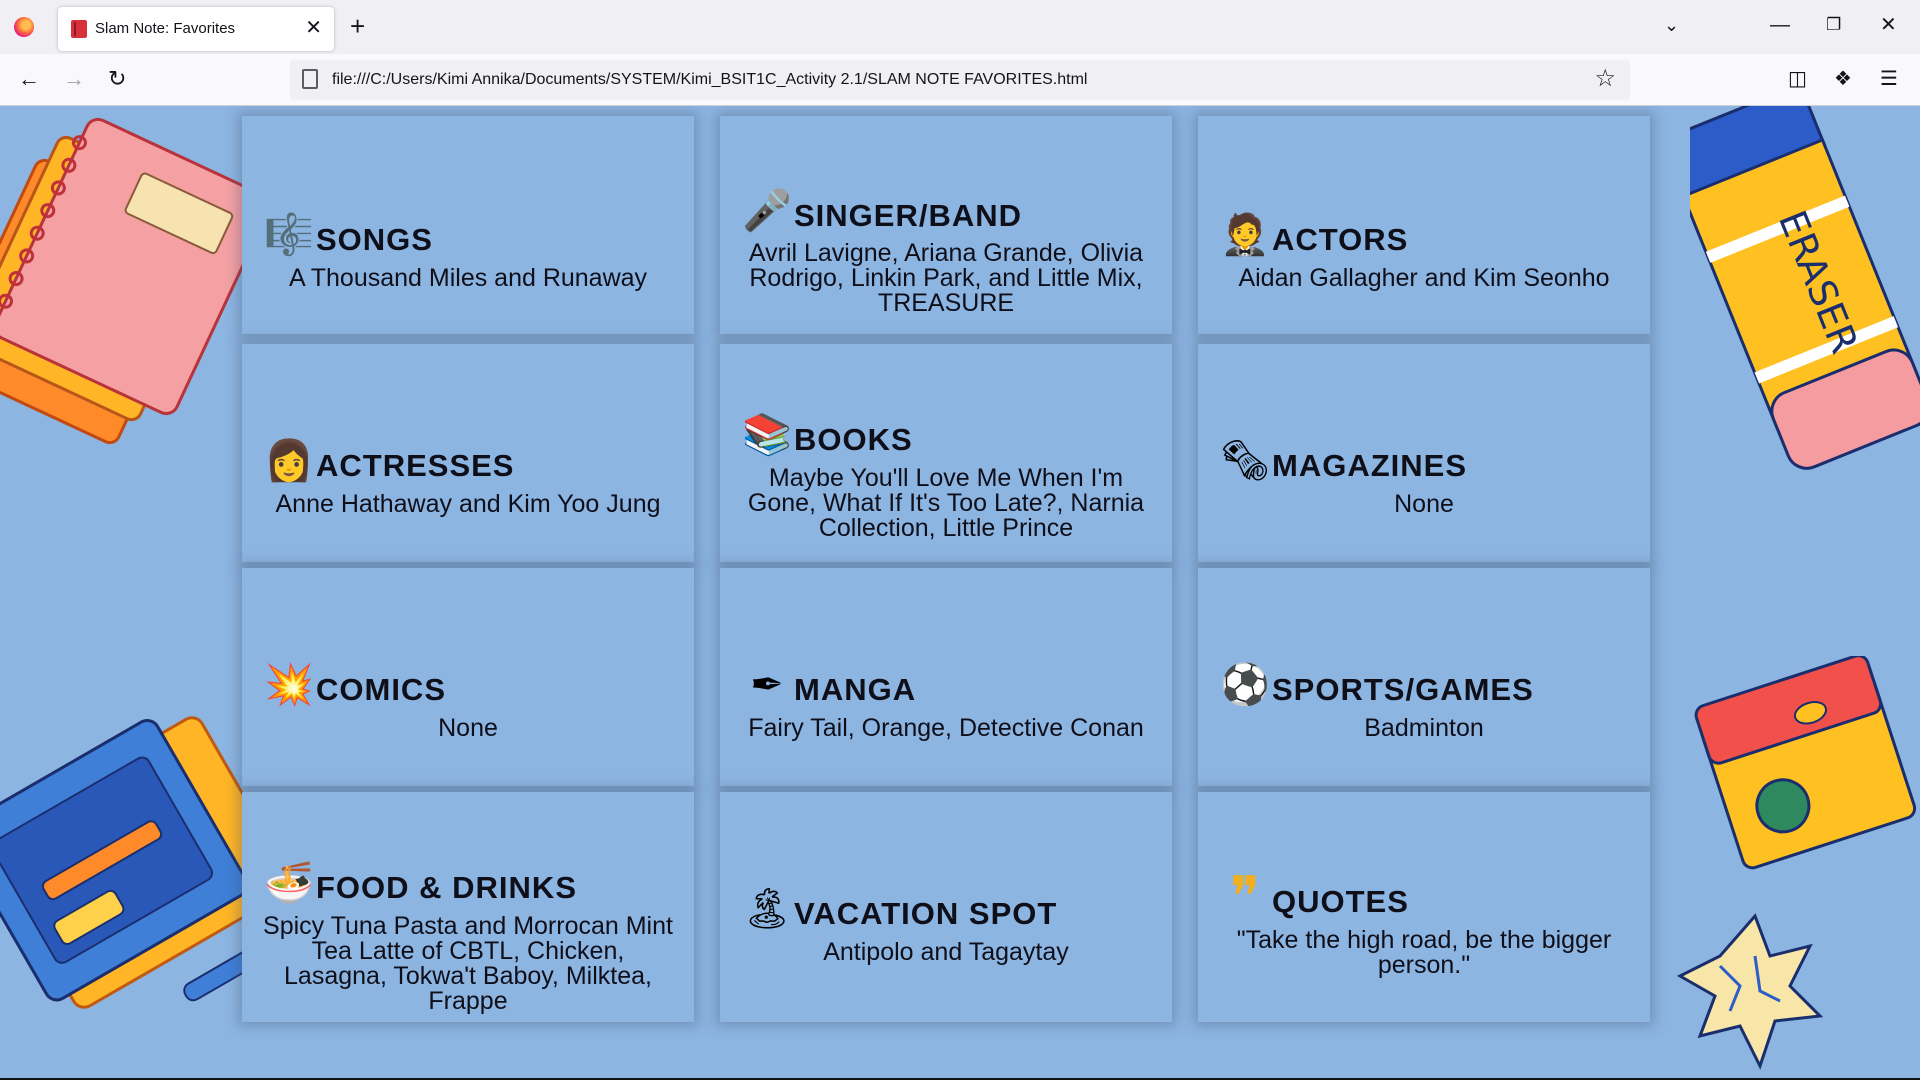  I want to click on favorite-card-songs: 🎼 SONGS A Thousand Miles and Runaway, so click(468, 225).